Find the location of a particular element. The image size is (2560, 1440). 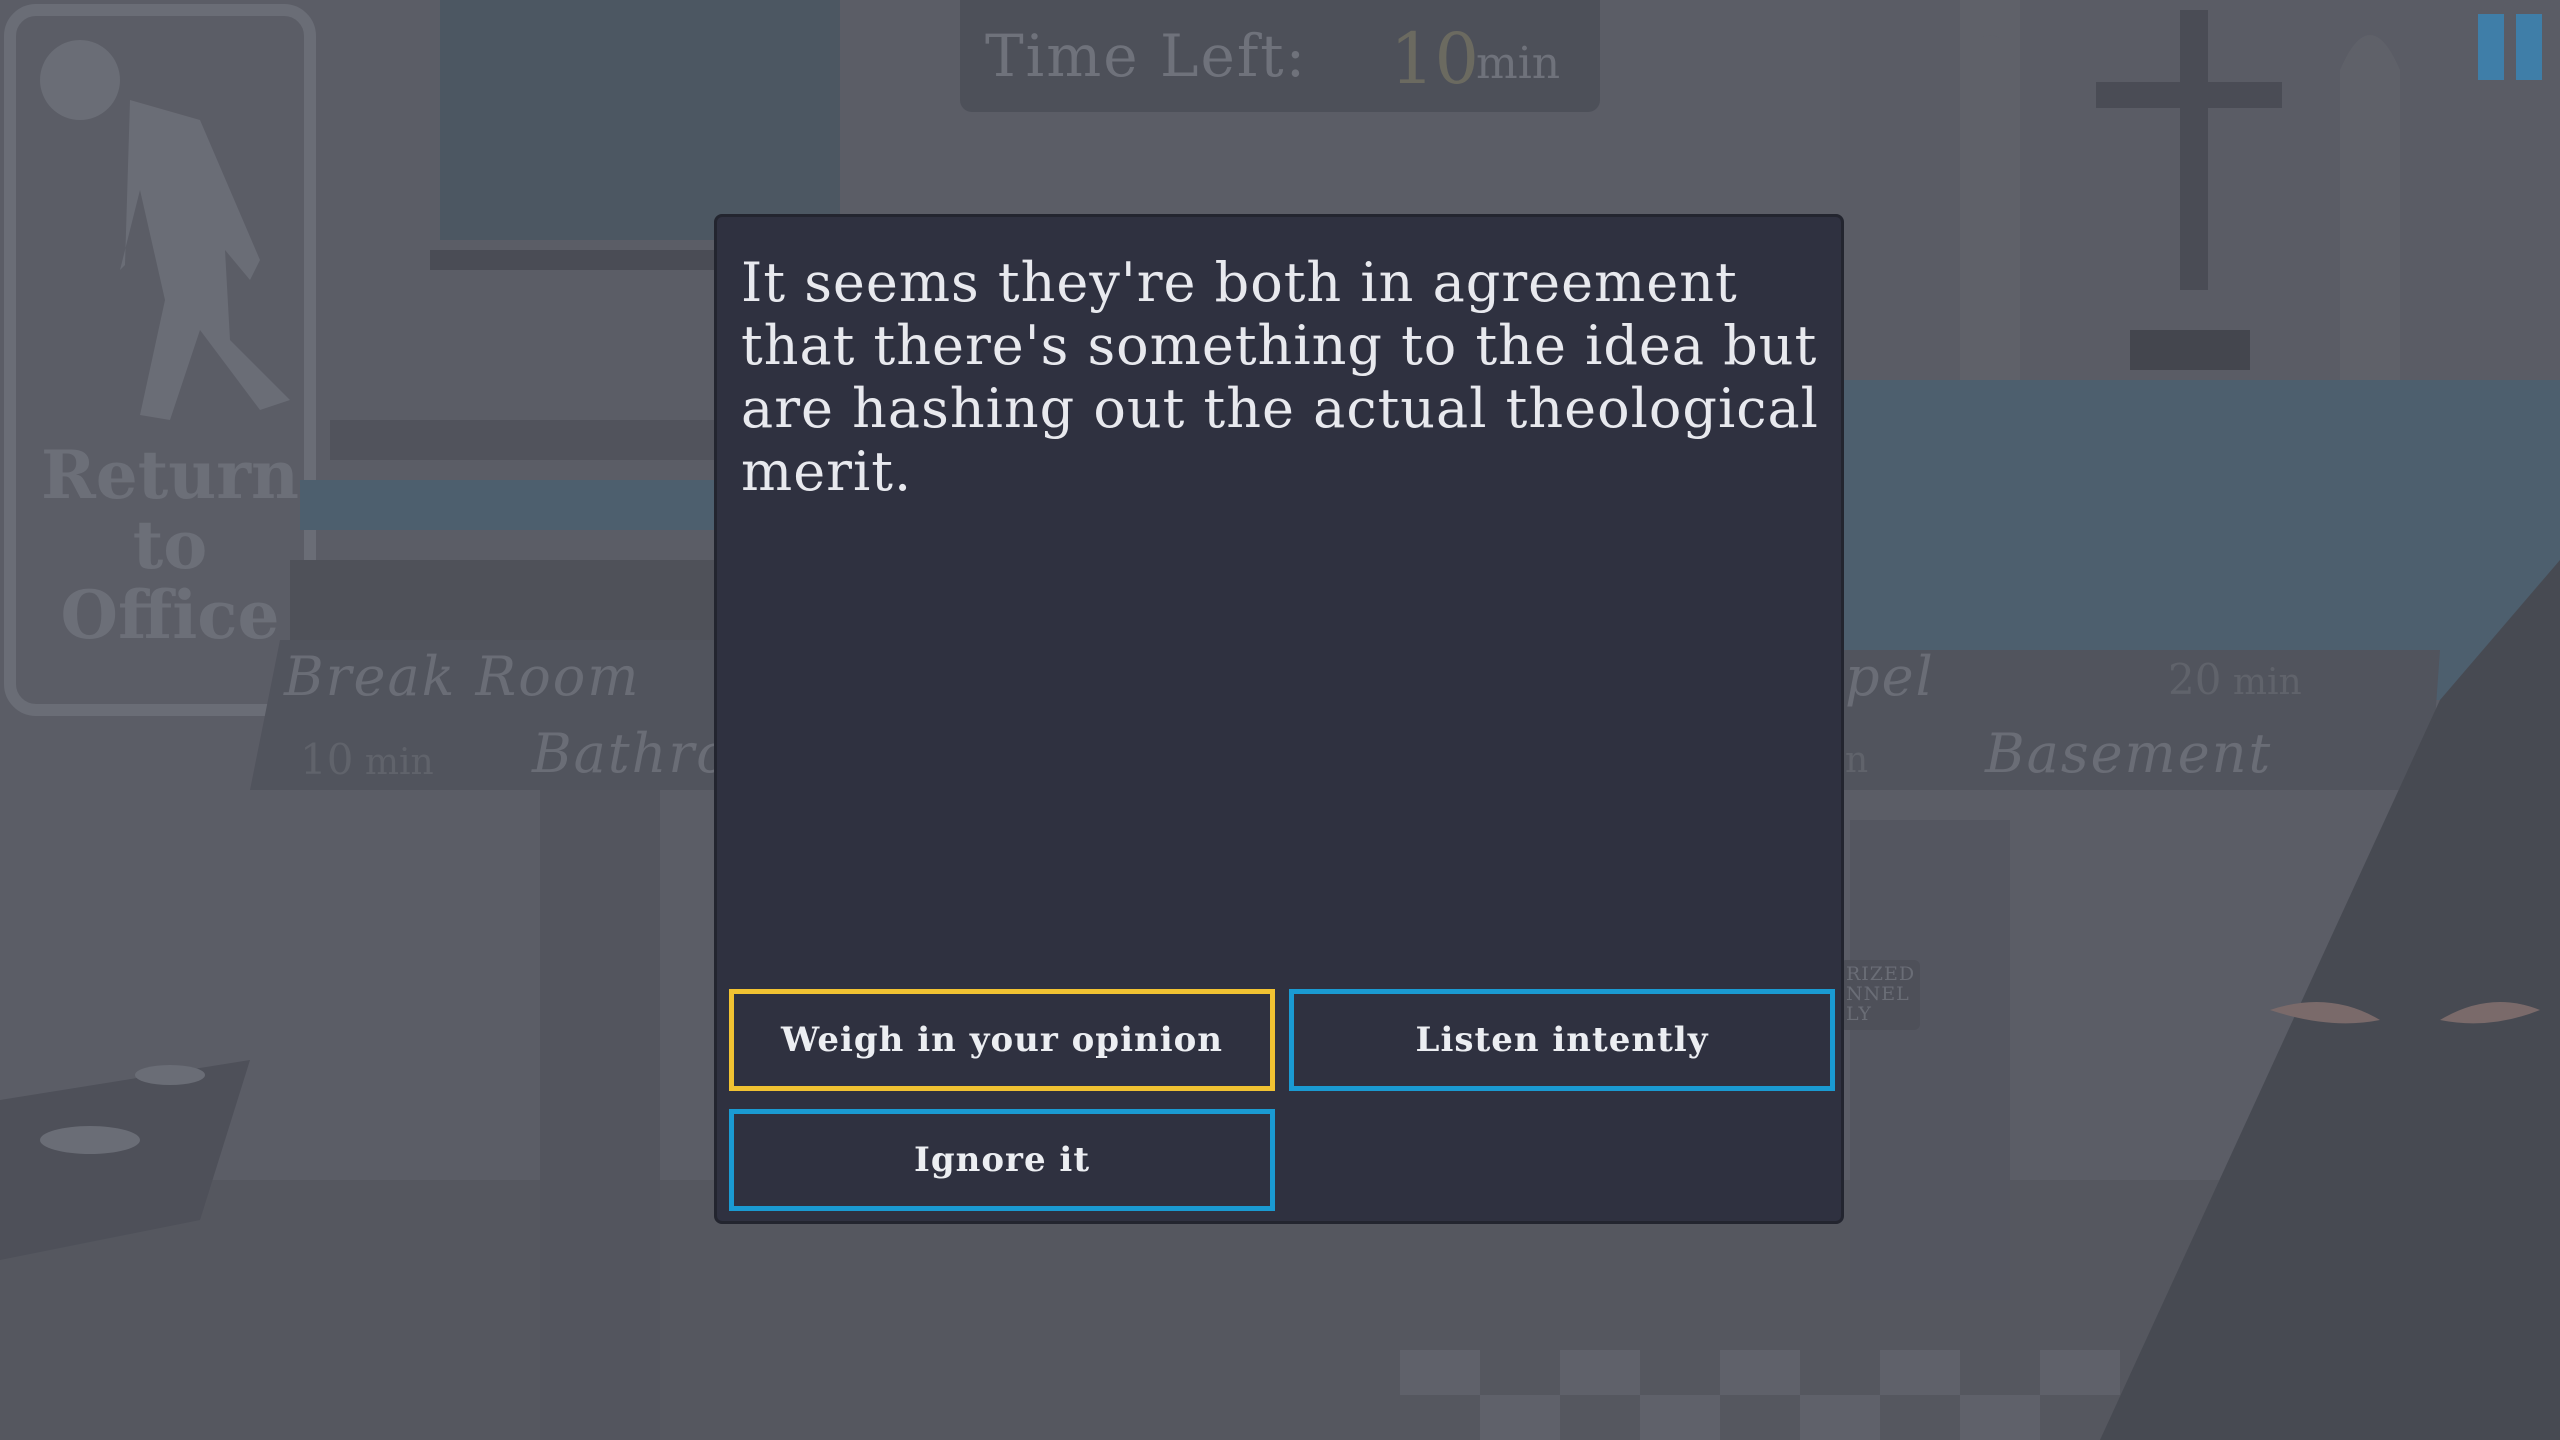

sign-line: Return is located at coordinates (170, 475).